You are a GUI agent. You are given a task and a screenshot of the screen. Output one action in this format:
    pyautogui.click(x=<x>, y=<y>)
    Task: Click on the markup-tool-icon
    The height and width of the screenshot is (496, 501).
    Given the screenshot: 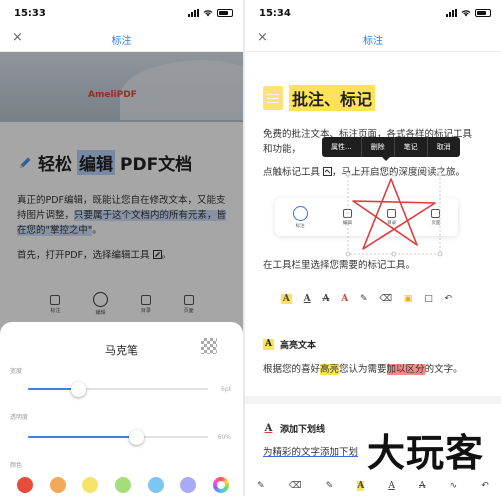 What is the action you would take?
    pyautogui.click(x=328, y=171)
    